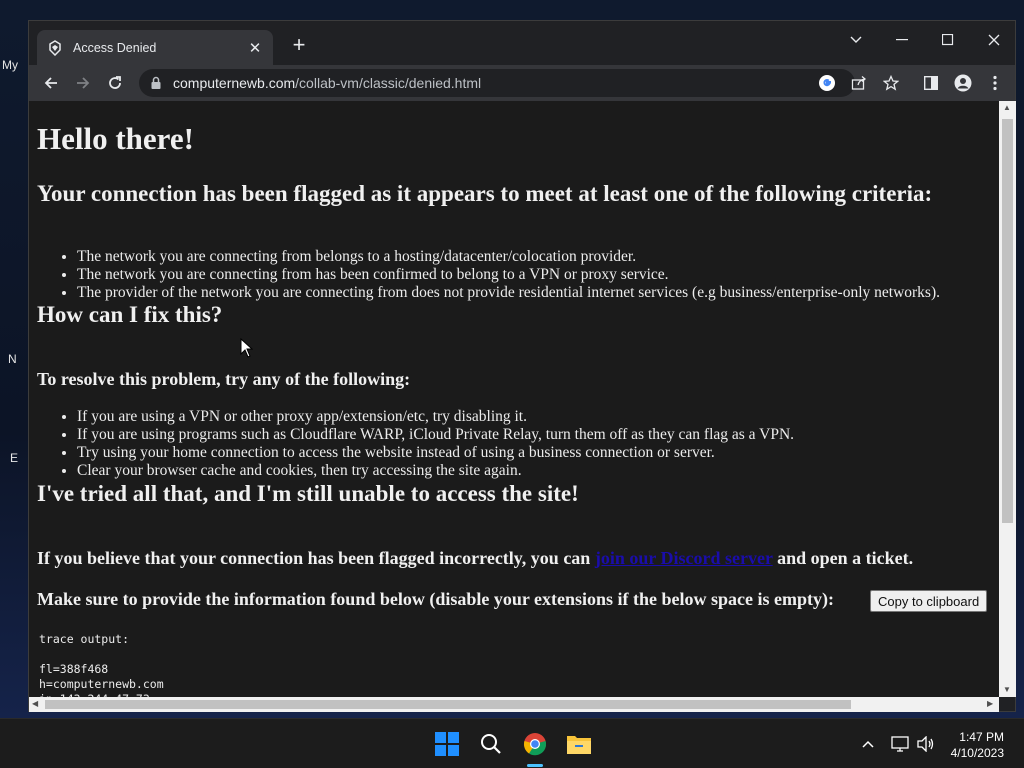 This screenshot has width=1024, height=768. Describe the element at coordinates (83, 83) in the screenshot. I see `forward-icon` at that location.